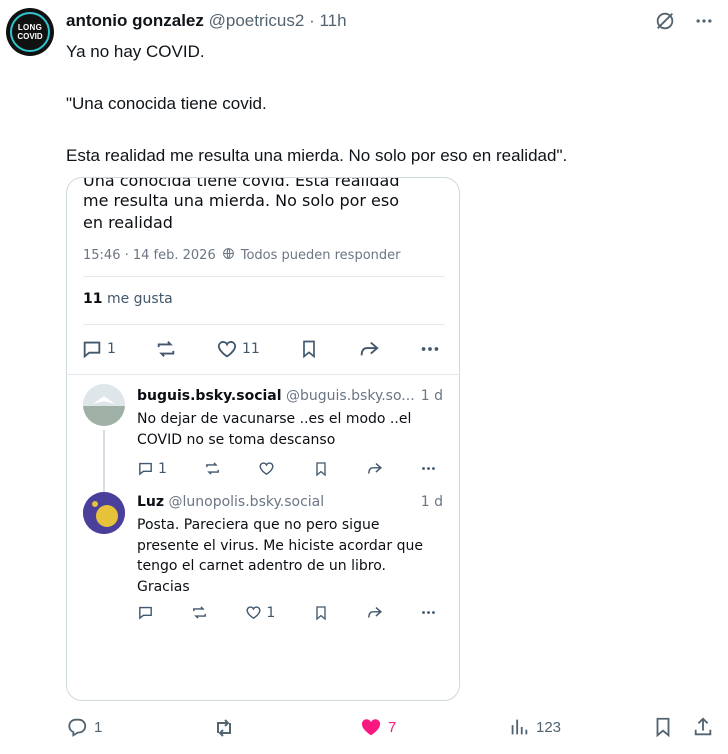 The image size is (728, 754). What do you see at coordinates (166, 103) in the screenshot?
I see `tweet-line-2: "Una conocida tiene covid.` at bounding box center [166, 103].